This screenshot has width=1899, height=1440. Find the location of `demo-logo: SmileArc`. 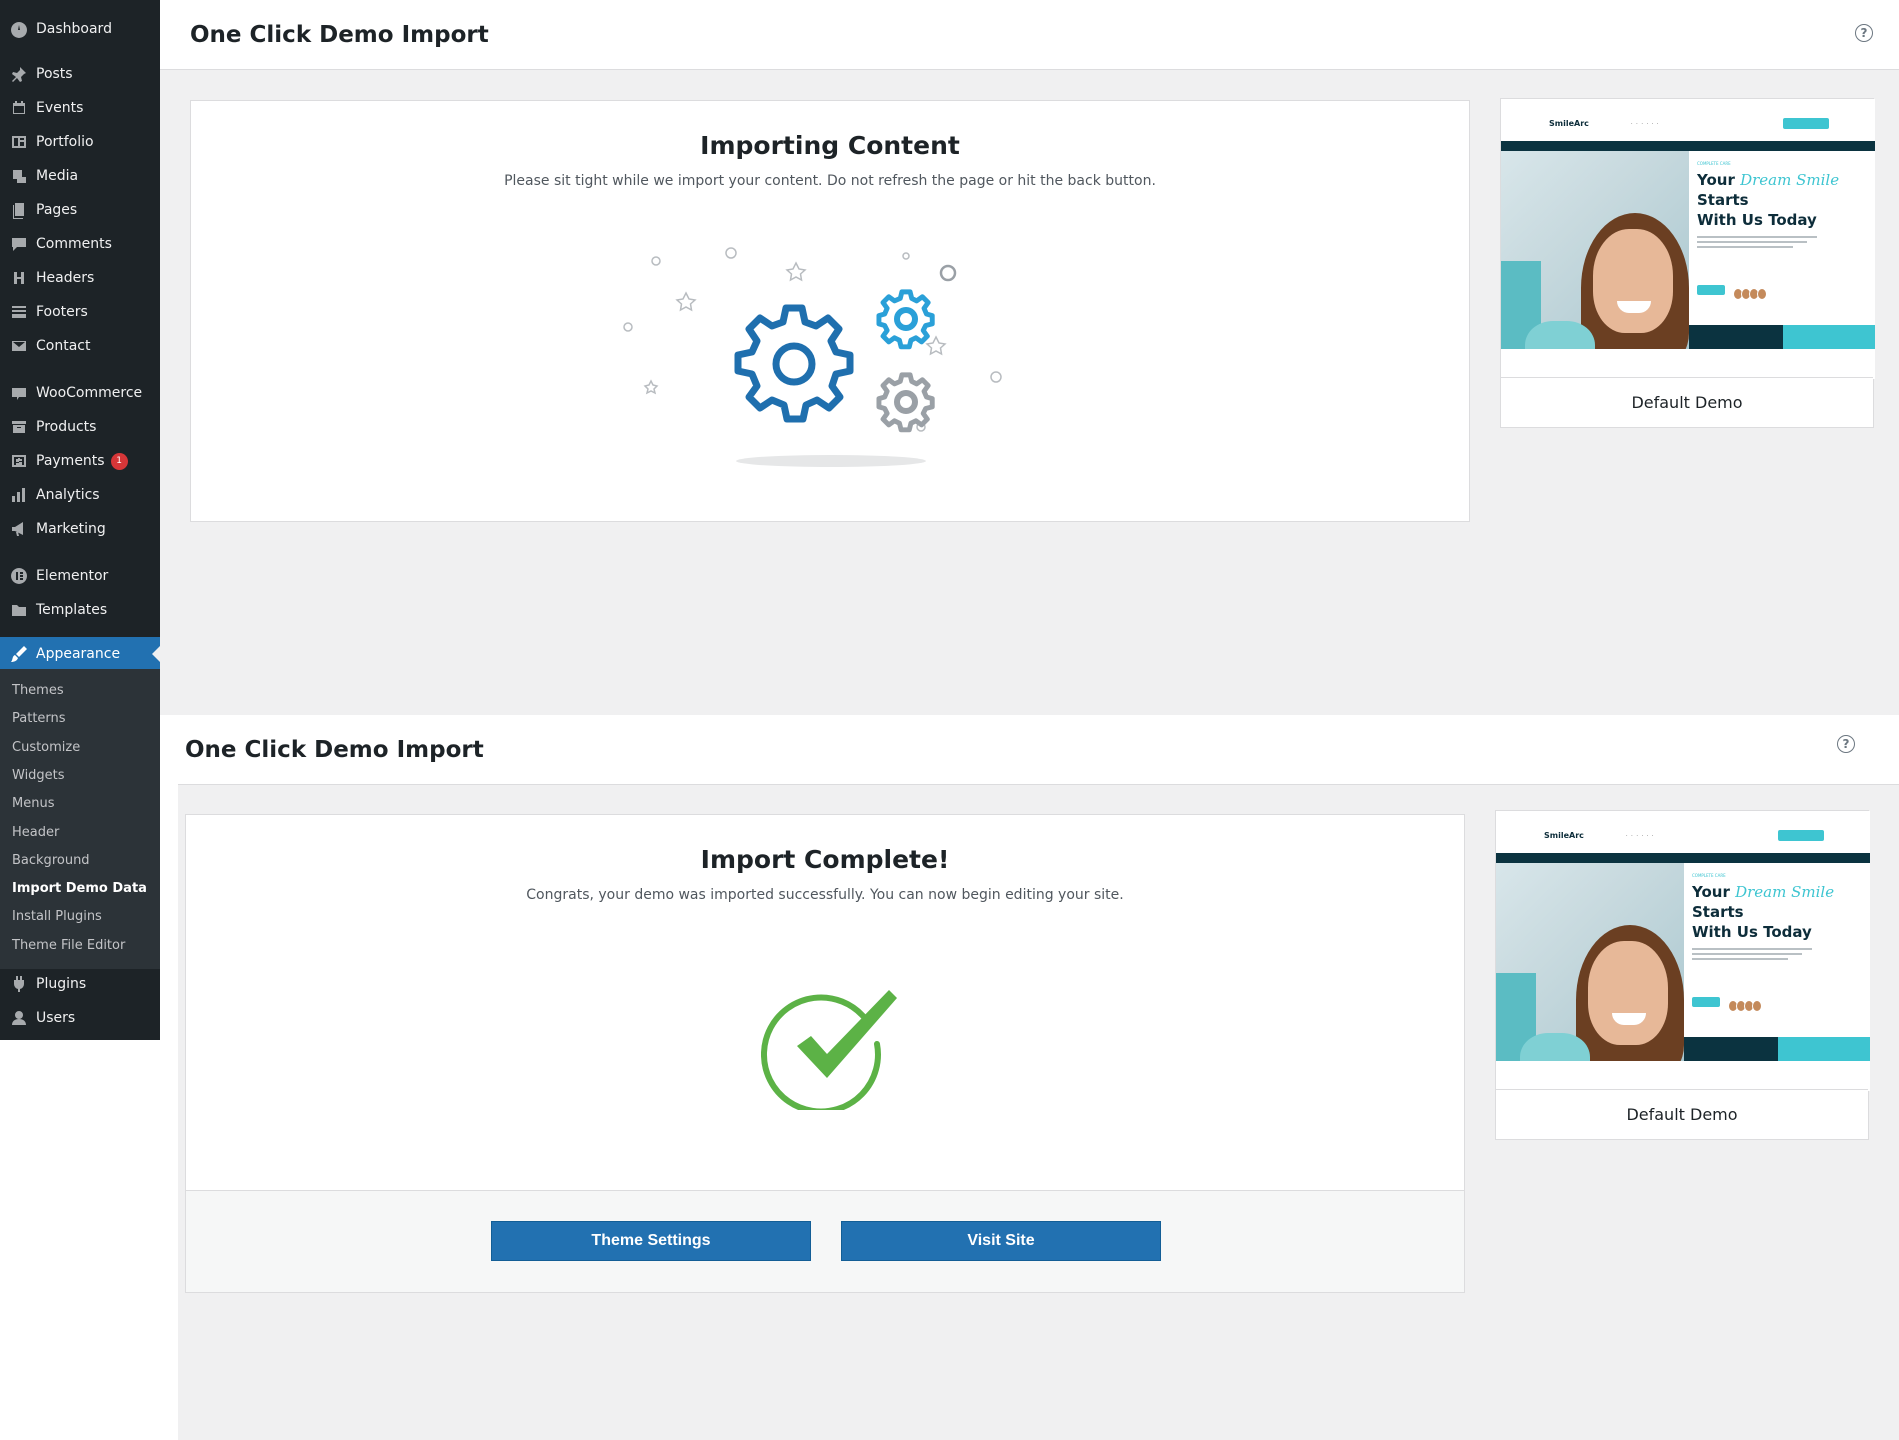

demo-logo: SmileArc is located at coordinates (1564, 835).